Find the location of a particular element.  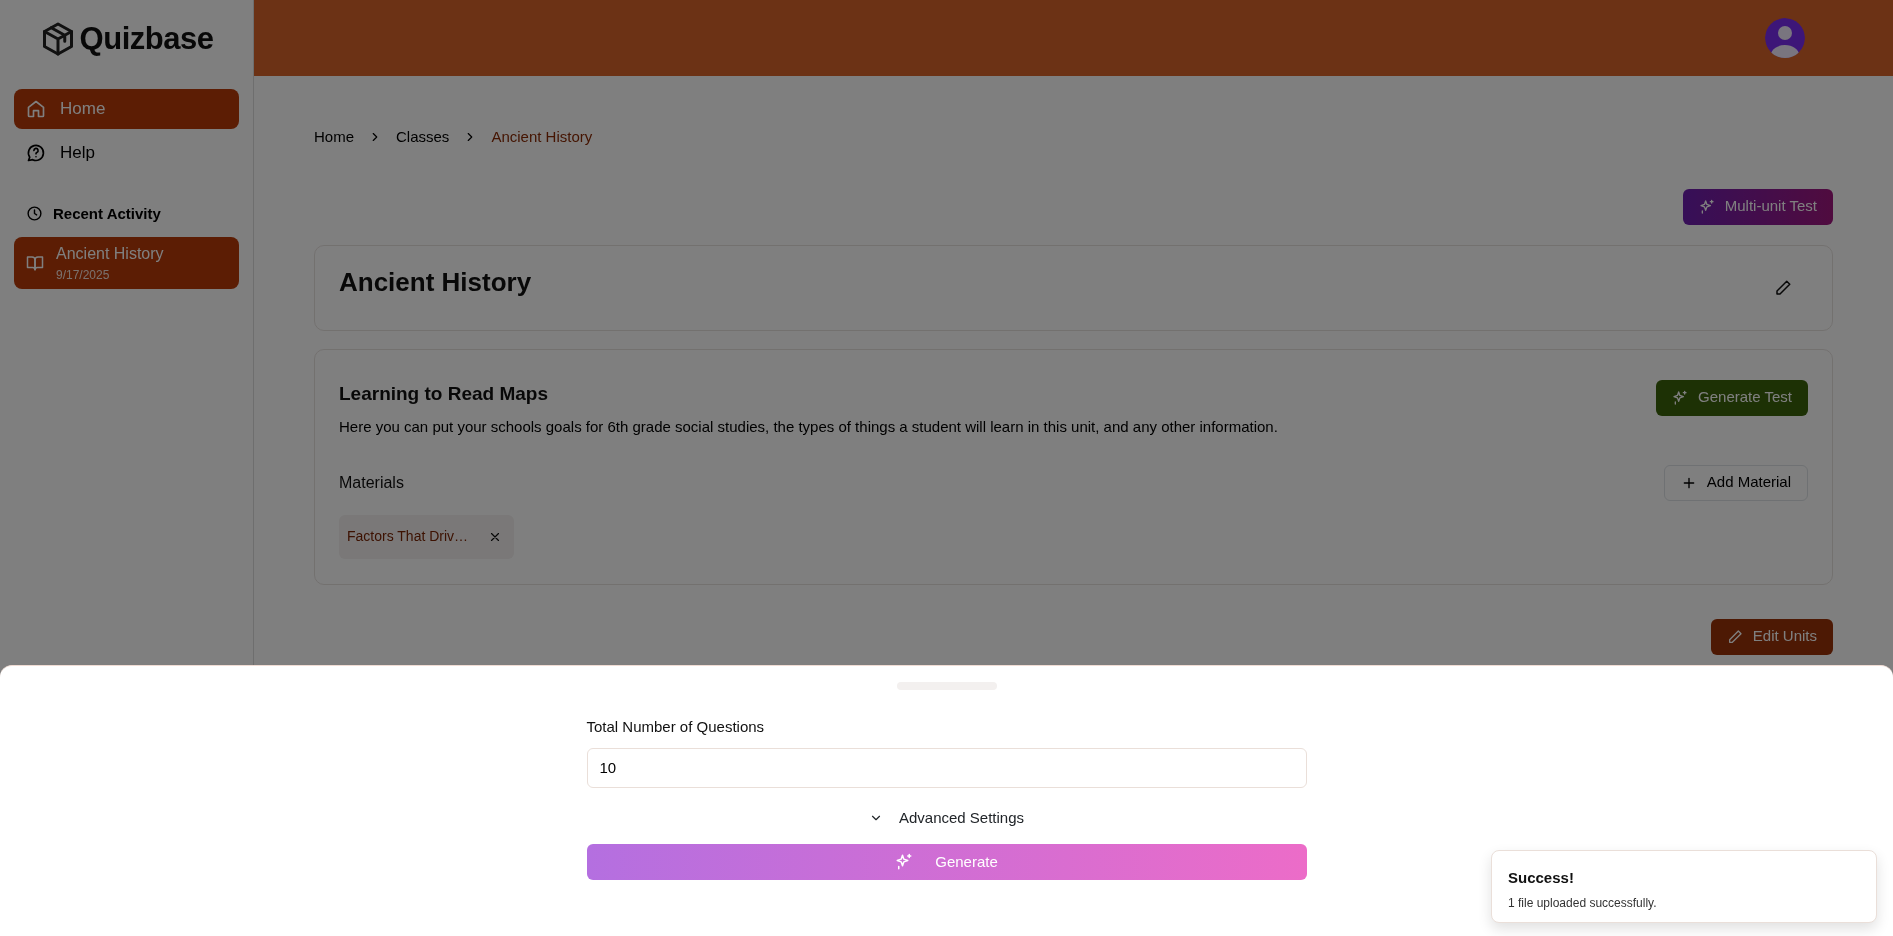

number-input: 10 is located at coordinates (946, 767).